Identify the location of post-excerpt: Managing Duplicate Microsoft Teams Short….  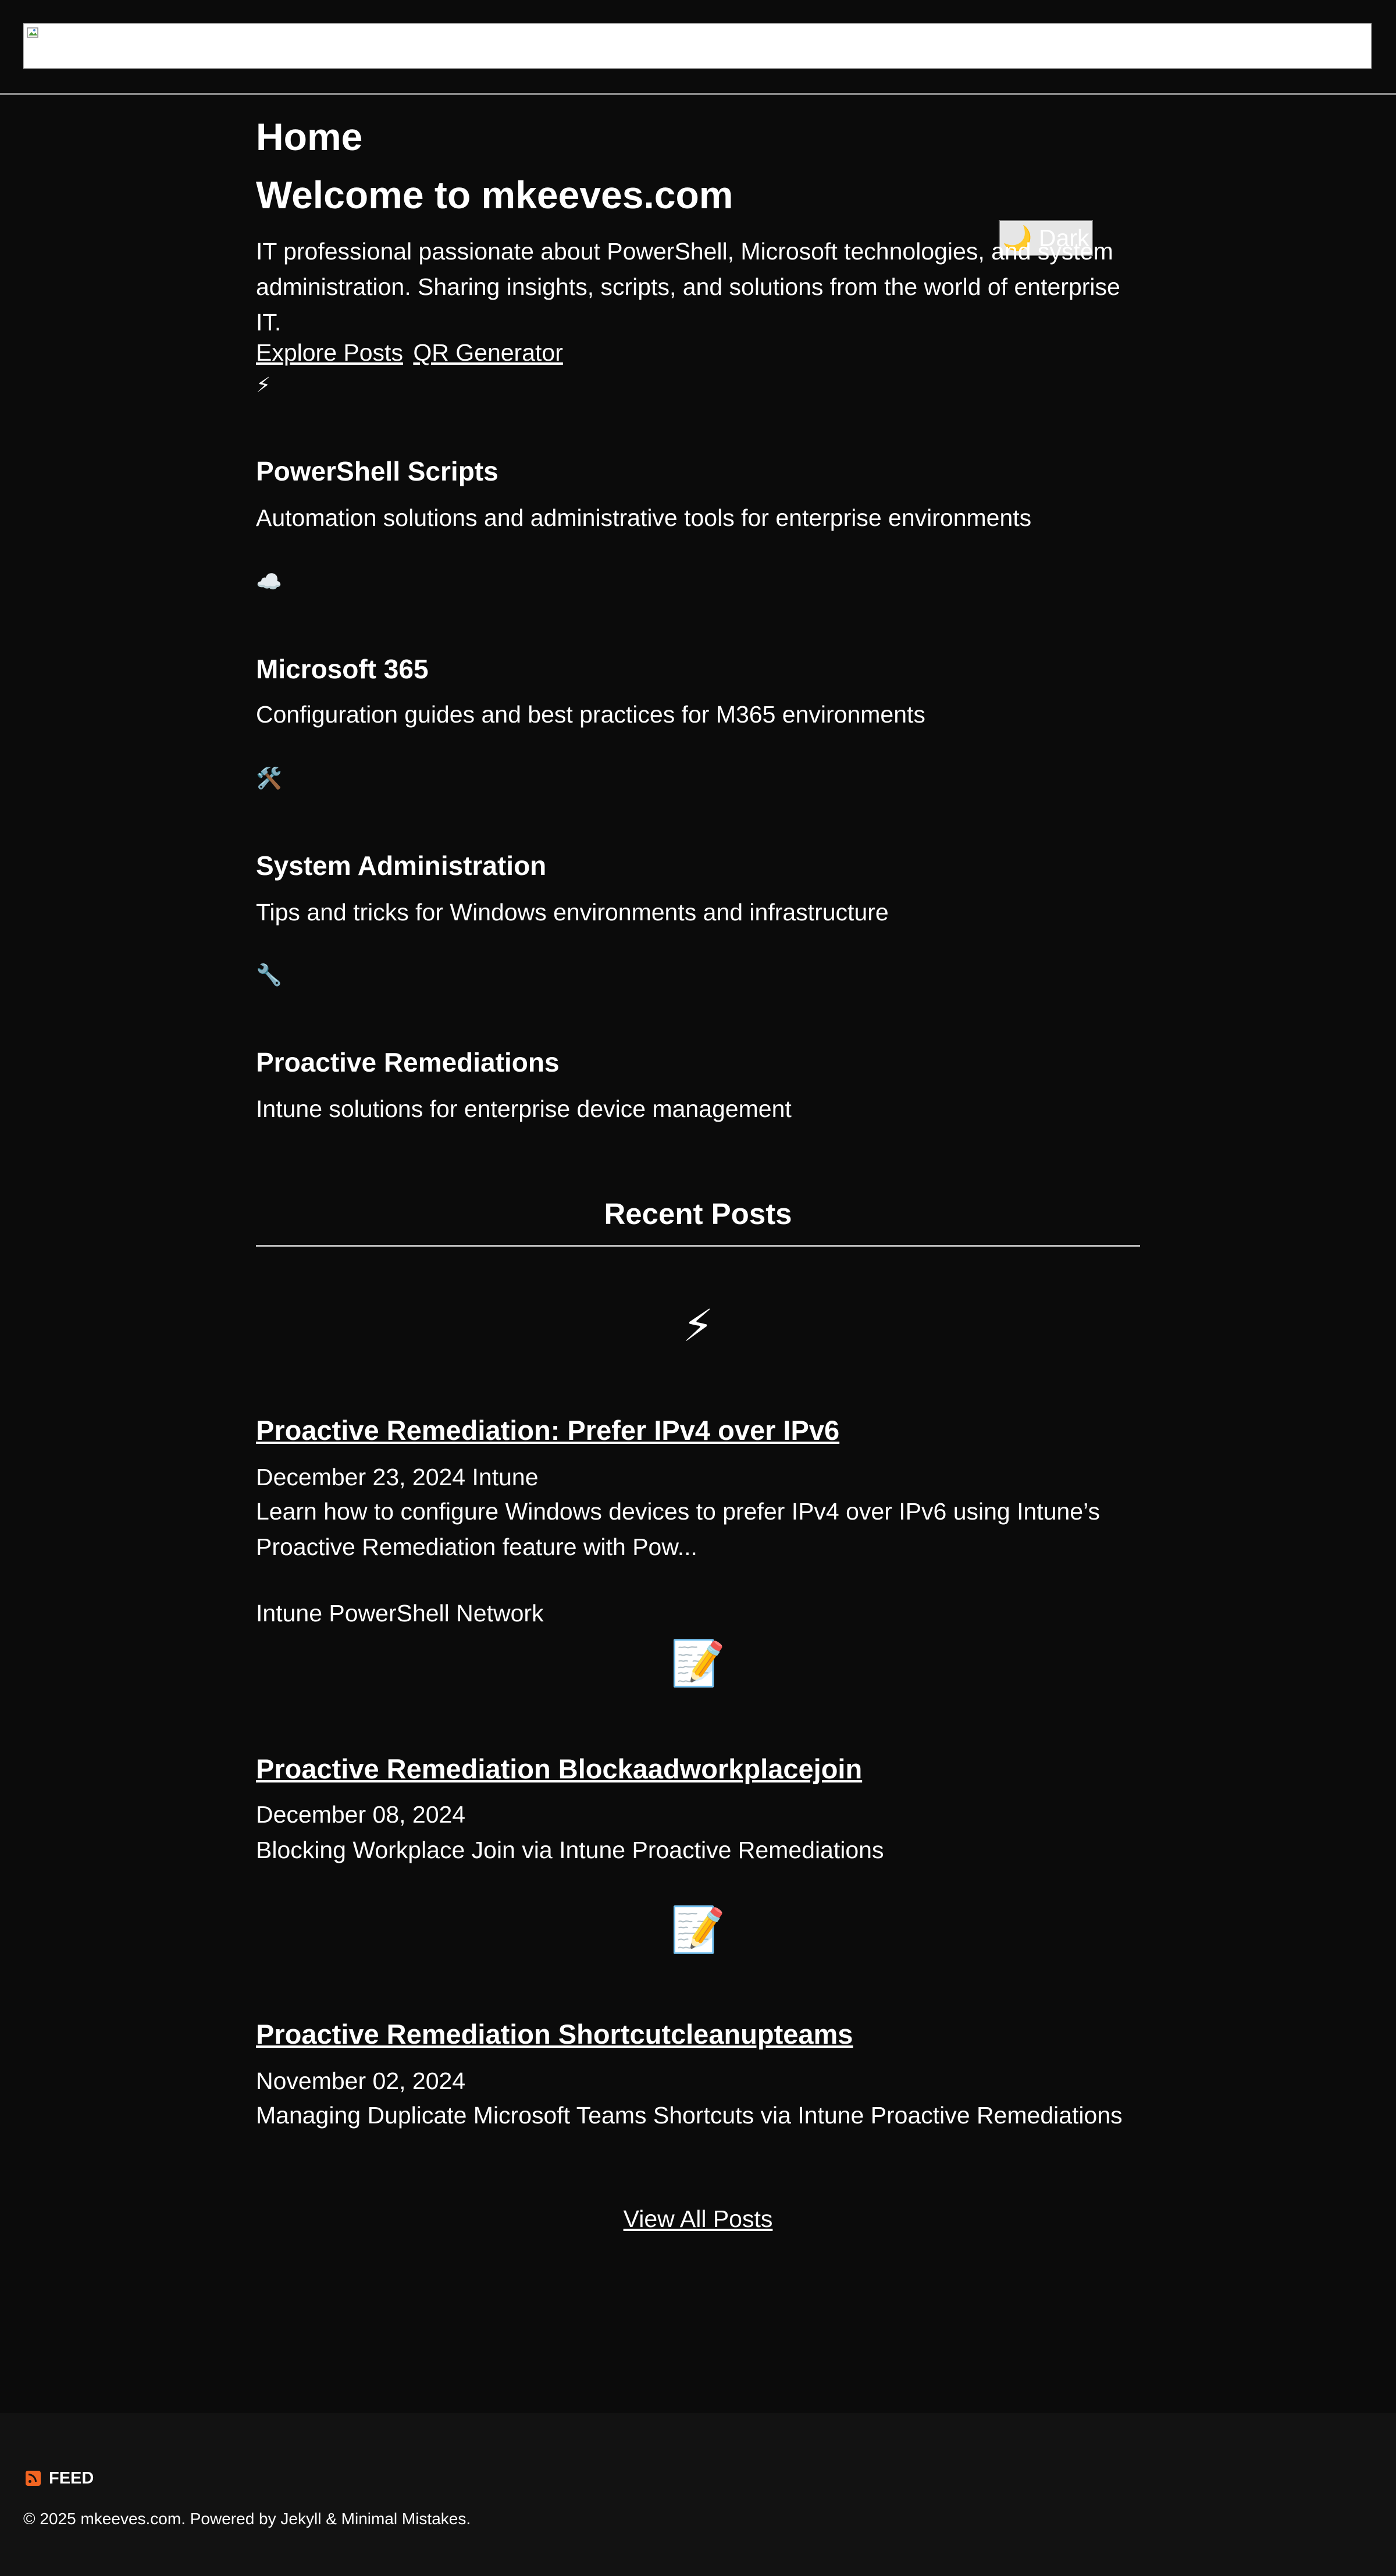
(689, 2115).